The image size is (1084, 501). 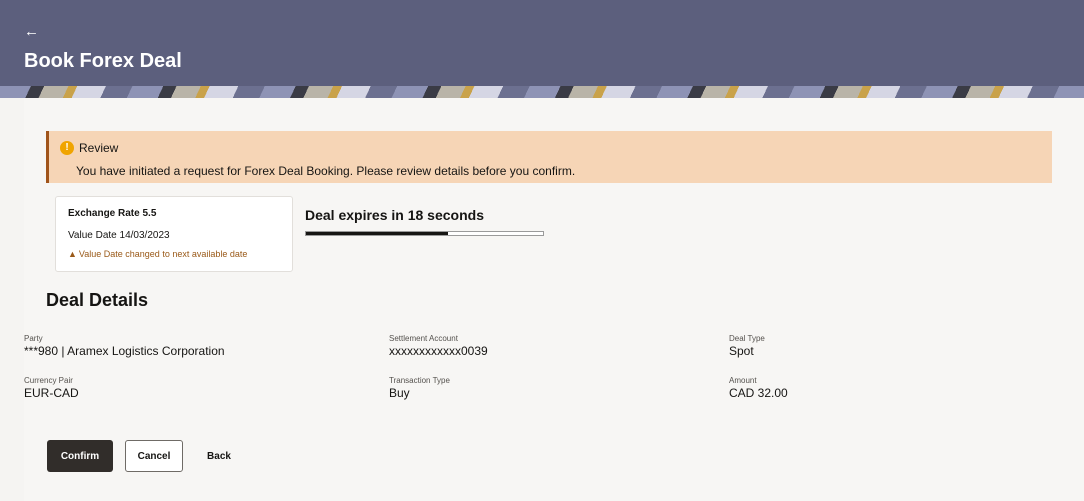 What do you see at coordinates (51, 393) in the screenshot?
I see `currency-pair-value: EUR-CAD` at bounding box center [51, 393].